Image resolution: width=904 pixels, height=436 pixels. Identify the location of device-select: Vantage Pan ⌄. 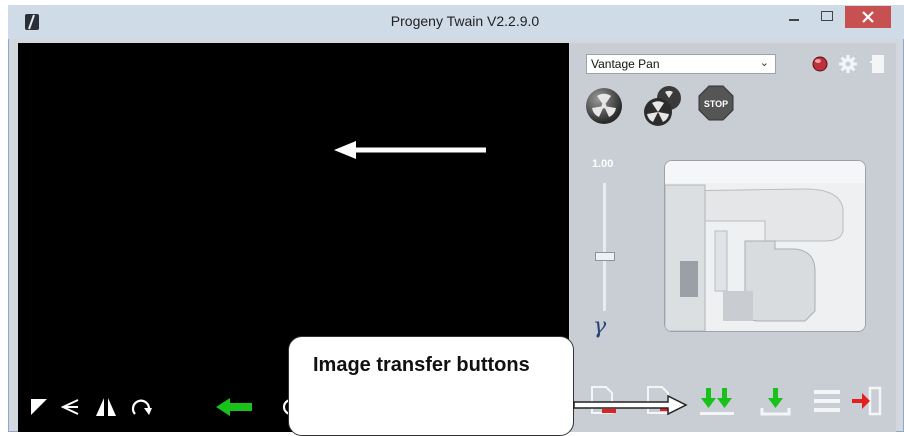
(681, 64).